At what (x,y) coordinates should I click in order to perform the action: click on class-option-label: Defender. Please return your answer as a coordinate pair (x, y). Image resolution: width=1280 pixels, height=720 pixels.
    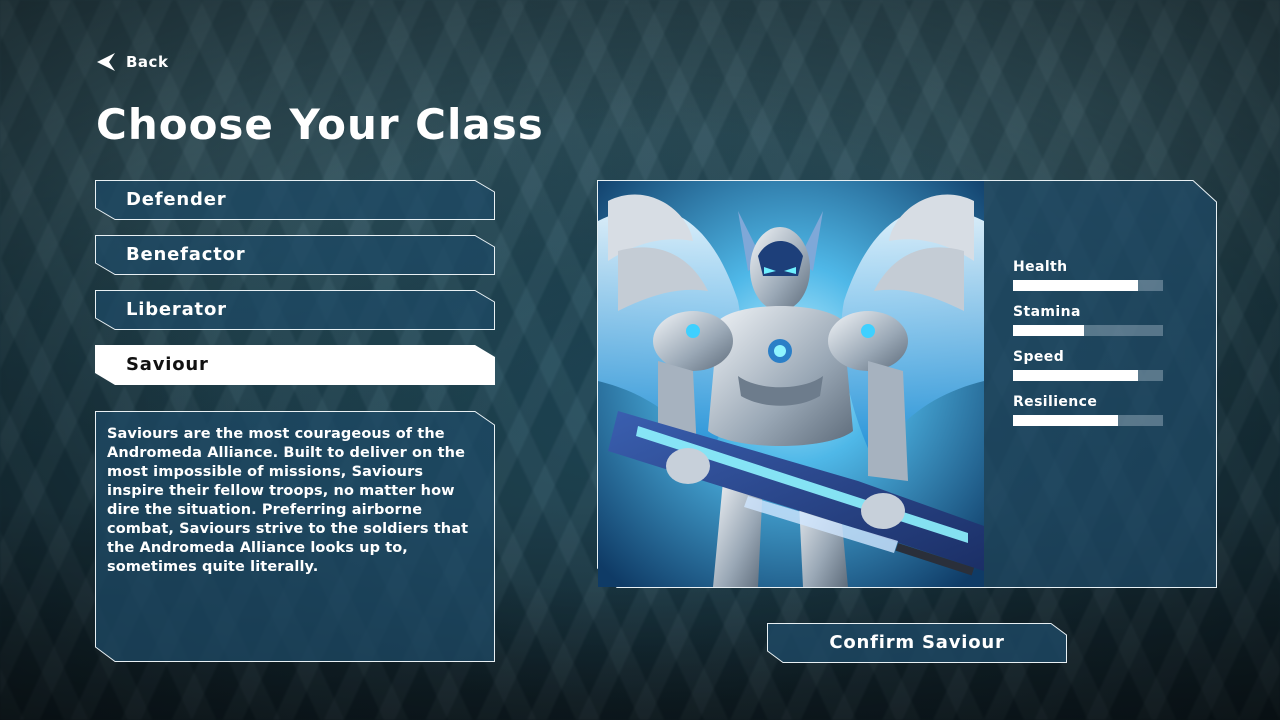
    Looking at the image, I should click on (176, 199).